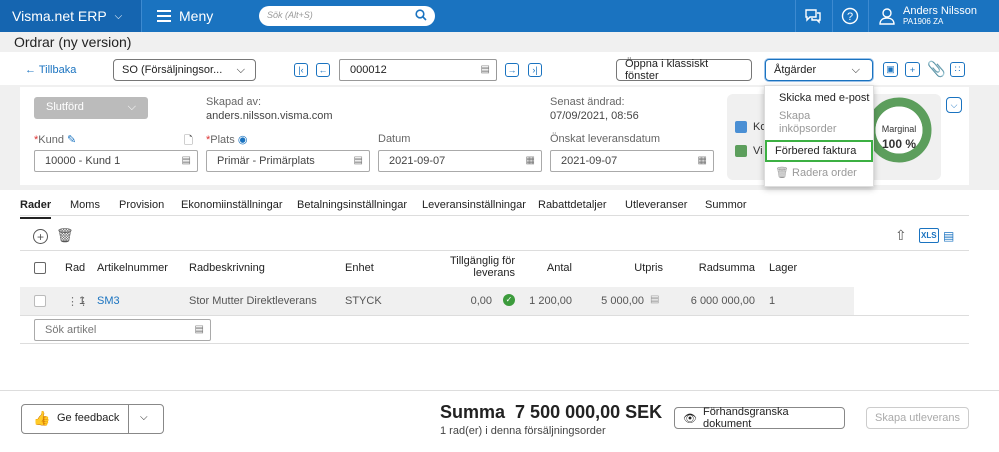  I want to click on tab-provision: Provision, so click(141, 205).